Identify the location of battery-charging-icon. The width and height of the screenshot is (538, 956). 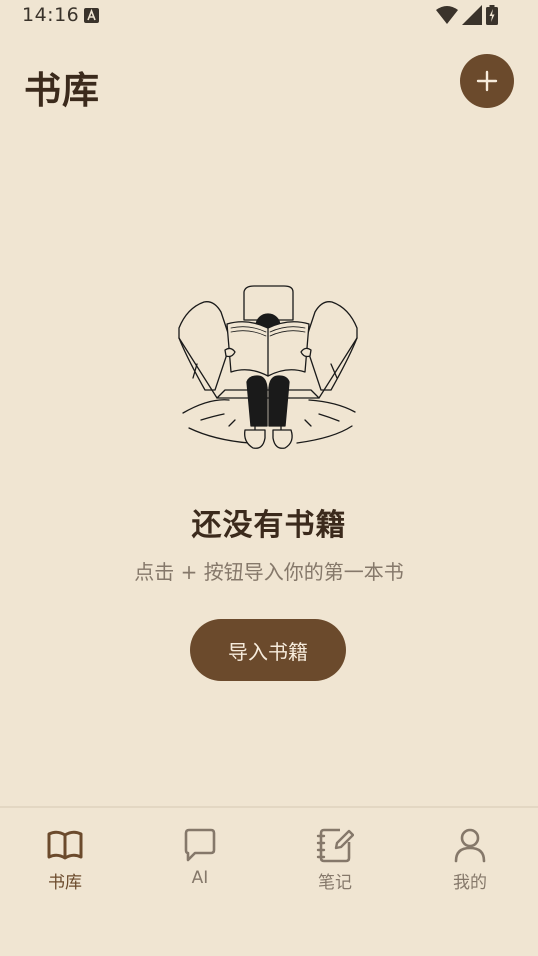
(492, 15).